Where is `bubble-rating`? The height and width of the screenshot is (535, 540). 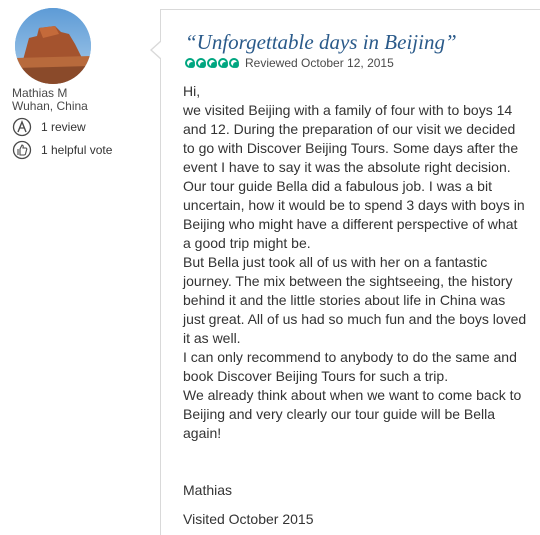
bubble-rating is located at coordinates (212, 63).